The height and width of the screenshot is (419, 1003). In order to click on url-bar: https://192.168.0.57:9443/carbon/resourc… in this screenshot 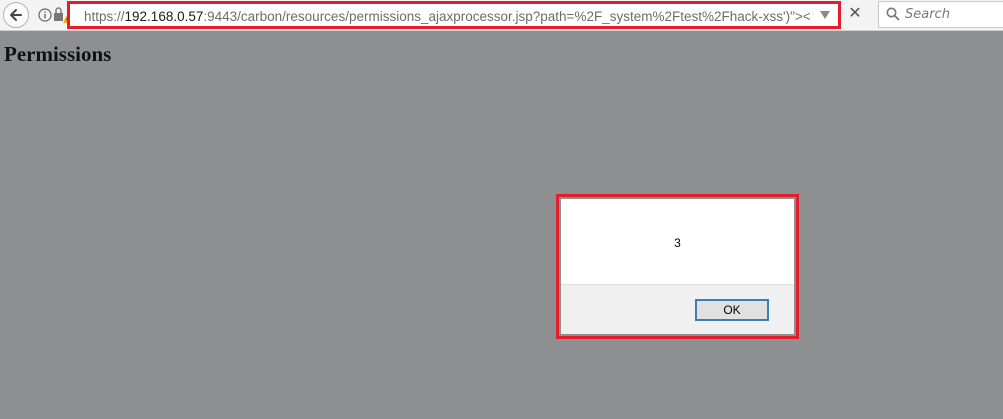, I will do `click(454, 15)`.